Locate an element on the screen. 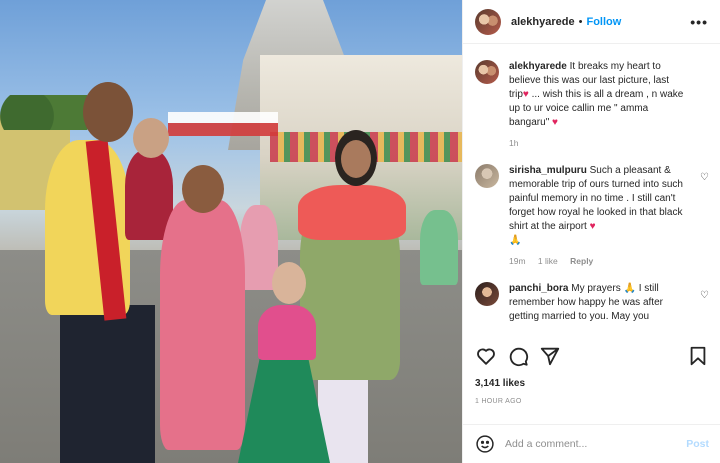 This screenshot has width=720, height=463. comment-time: 1h is located at coordinates (514, 143).